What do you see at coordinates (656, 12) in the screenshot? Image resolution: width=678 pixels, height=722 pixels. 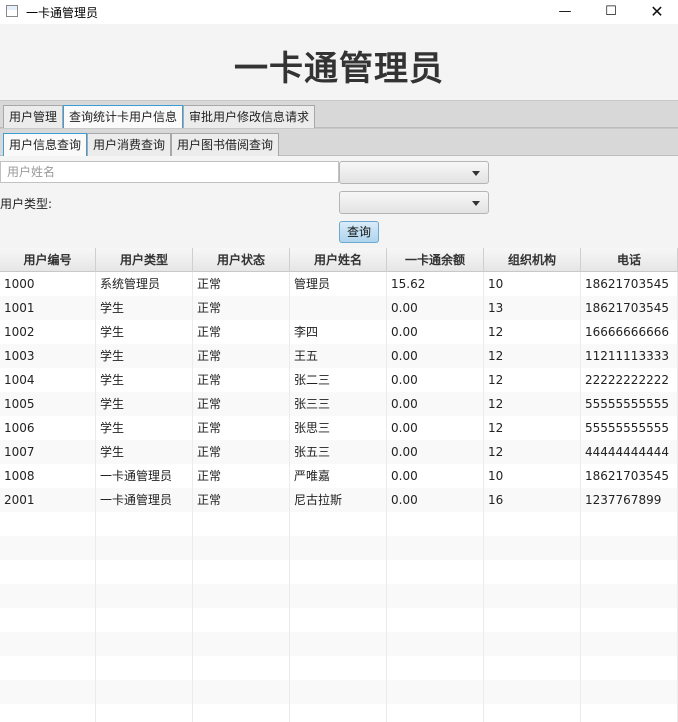 I see `close-icon: ✕` at bounding box center [656, 12].